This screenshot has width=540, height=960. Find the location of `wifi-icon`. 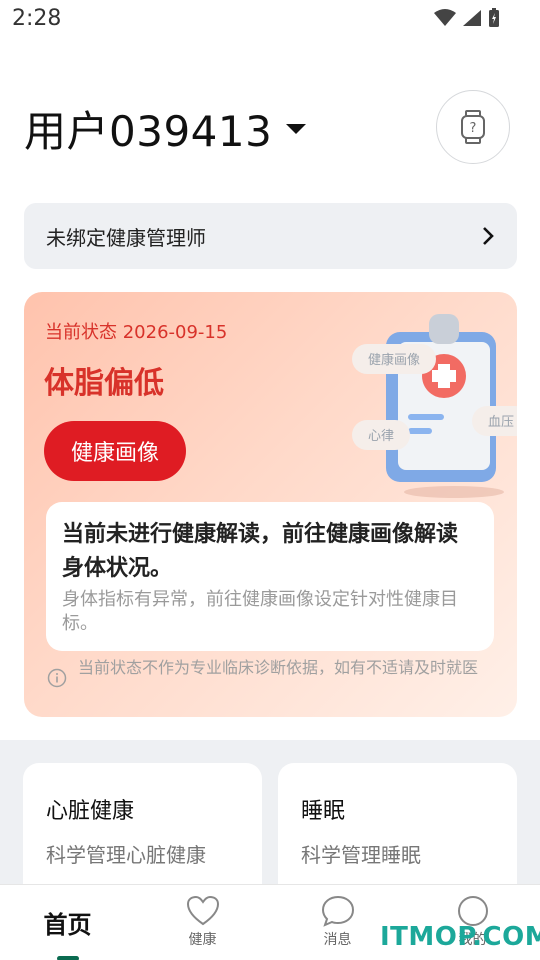

wifi-icon is located at coordinates (445, 17).